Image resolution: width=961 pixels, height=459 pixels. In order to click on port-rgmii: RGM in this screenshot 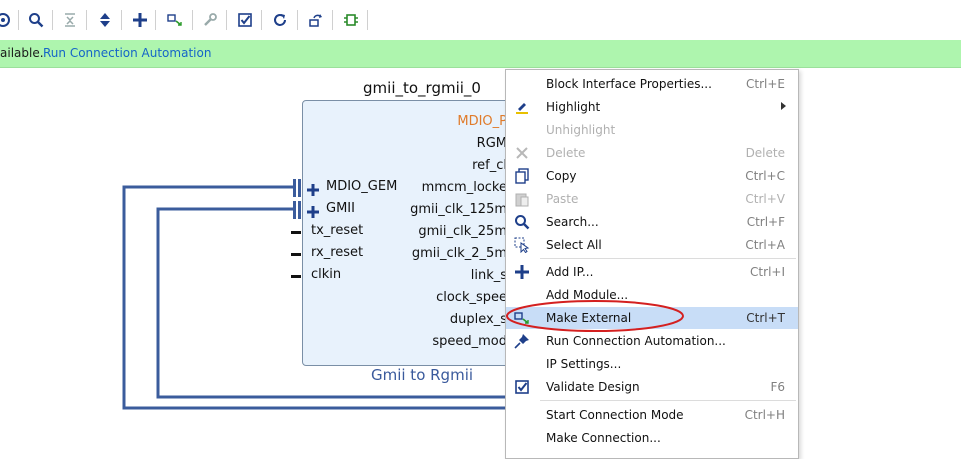, I will do `click(407, 143)`.